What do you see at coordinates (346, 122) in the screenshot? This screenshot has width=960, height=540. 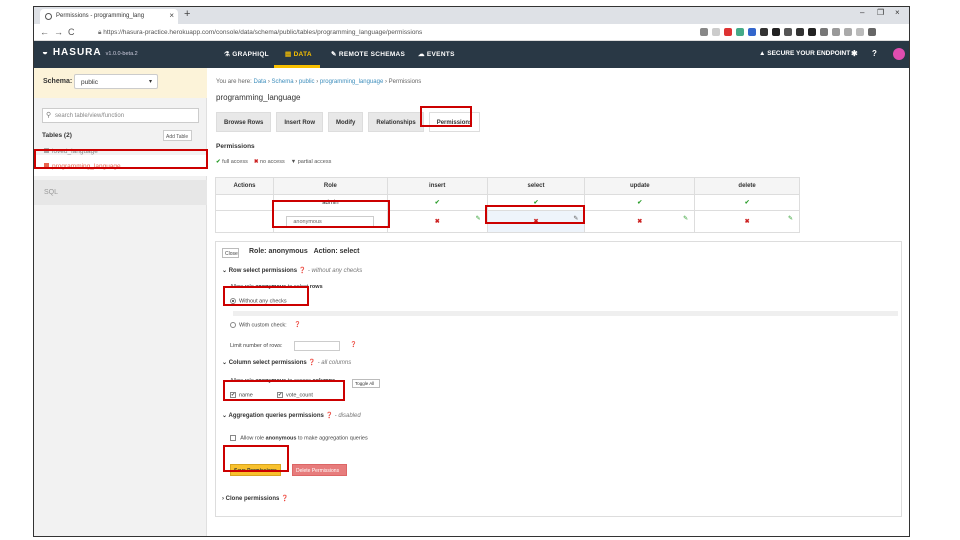 I see `tab-modify: Modify` at bounding box center [346, 122].